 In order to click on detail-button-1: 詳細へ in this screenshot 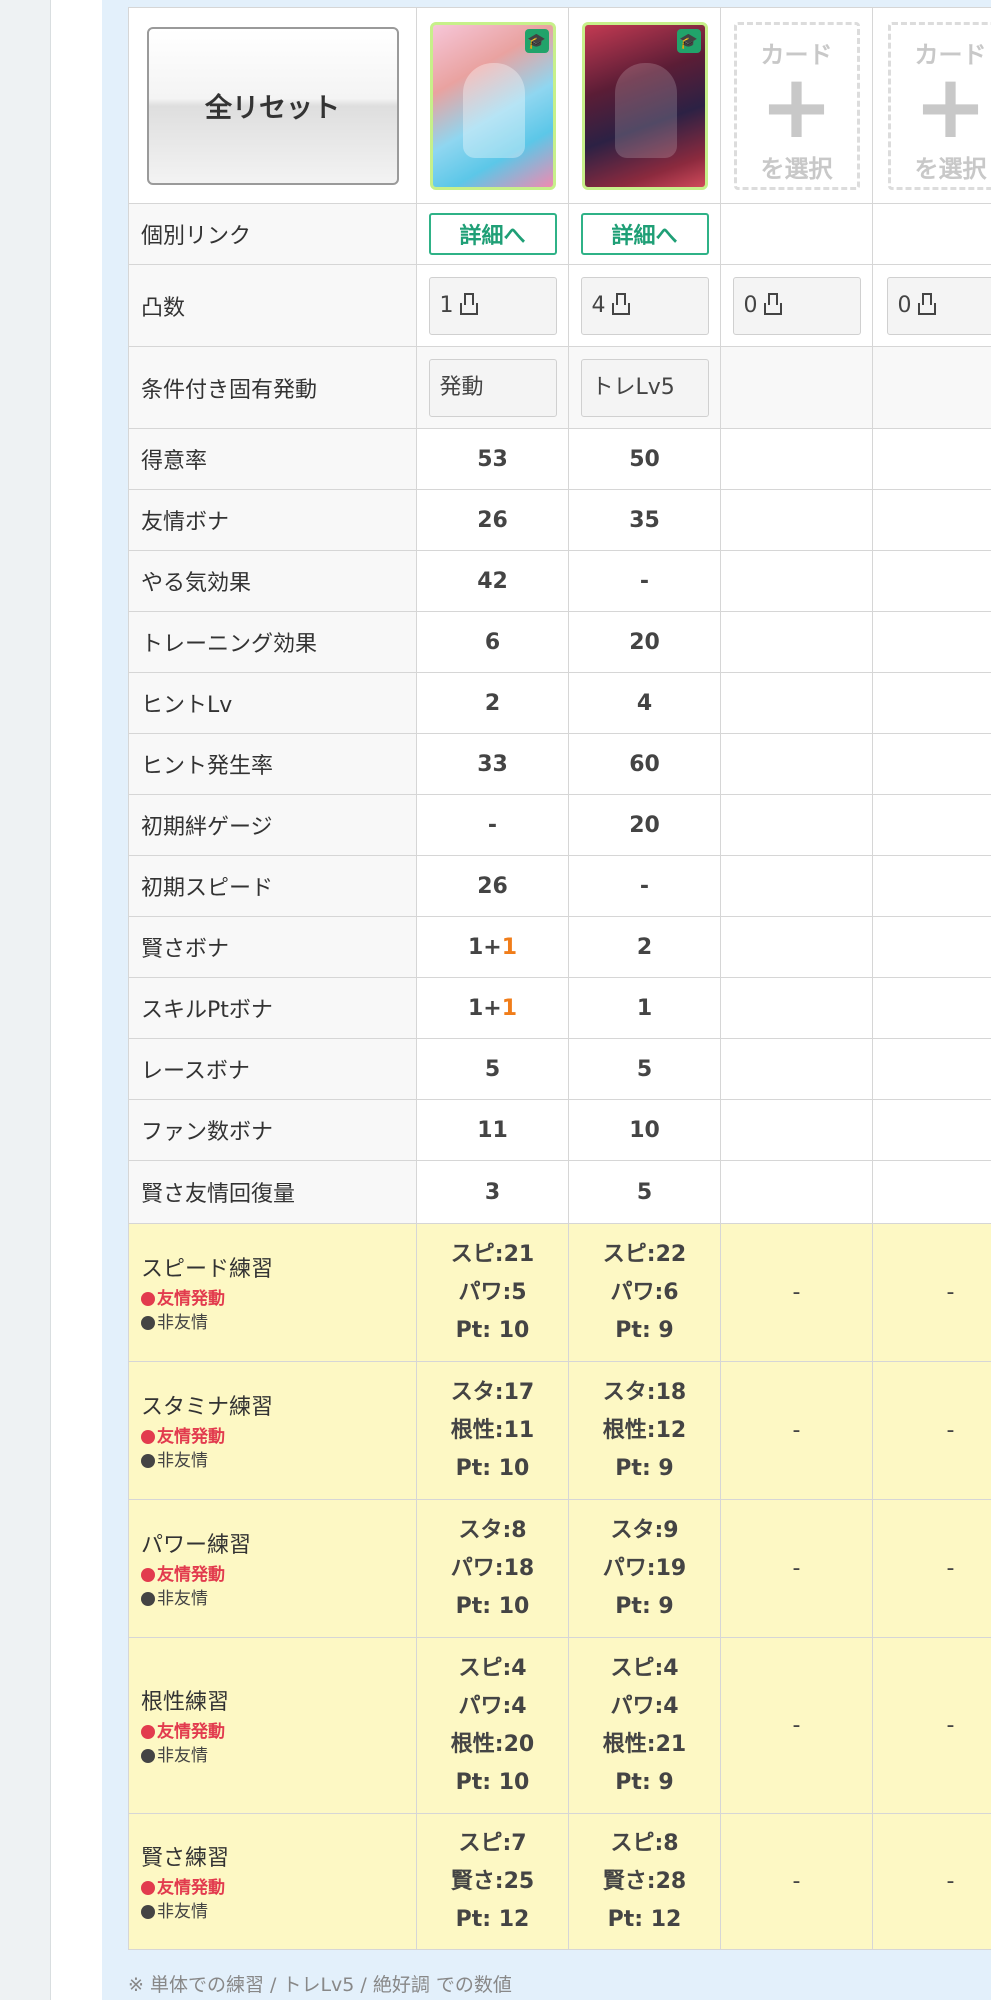, I will do `click(492, 234)`.